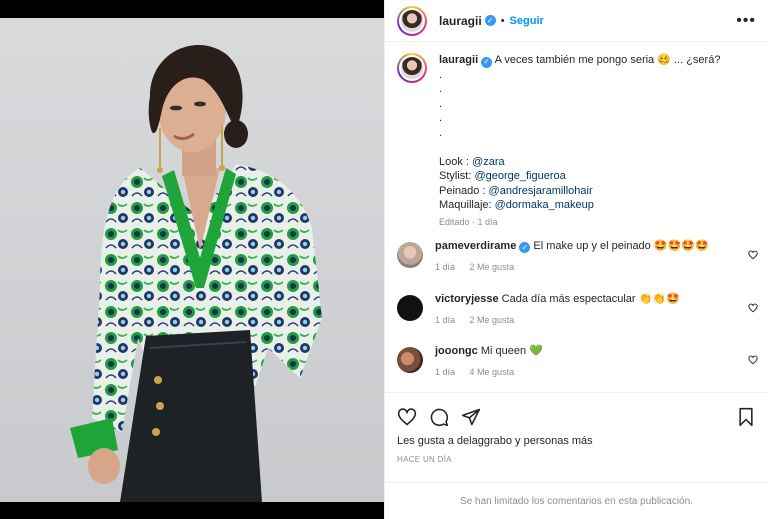 This screenshot has height=519, width=768. Describe the element at coordinates (576, 439) in the screenshot. I see `likes-summary: Les gusta a delaggrabo y personas más` at that location.